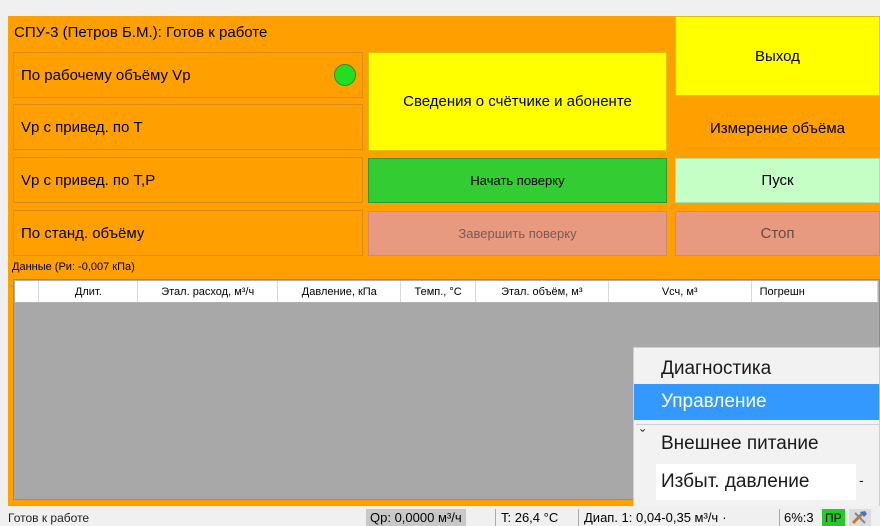 This screenshot has width=880, height=526. What do you see at coordinates (83, 233) in the screenshot?
I see `mode-standard-volume-label: По станд. объёму` at bounding box center [83, 233].